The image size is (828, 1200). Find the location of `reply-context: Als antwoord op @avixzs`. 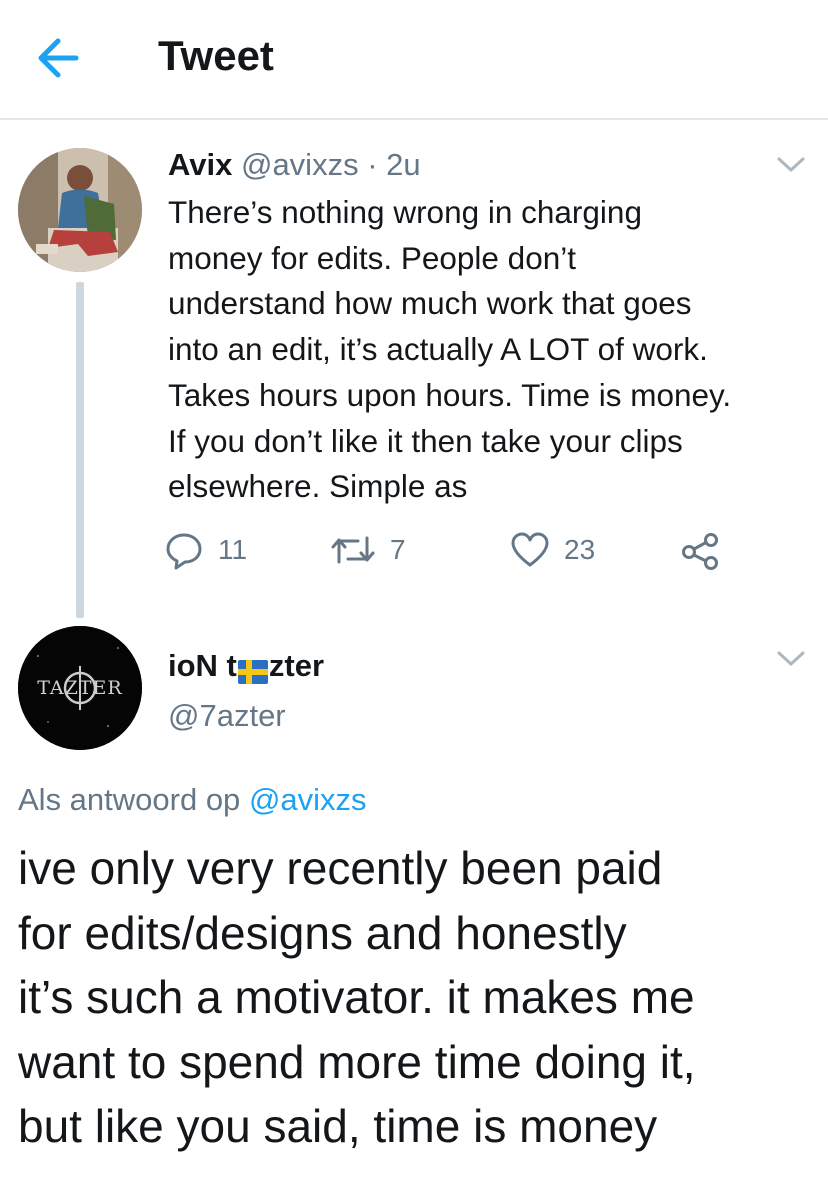

reply-context: Als antwoord op @avixzs is located at coordinates (192, 800).